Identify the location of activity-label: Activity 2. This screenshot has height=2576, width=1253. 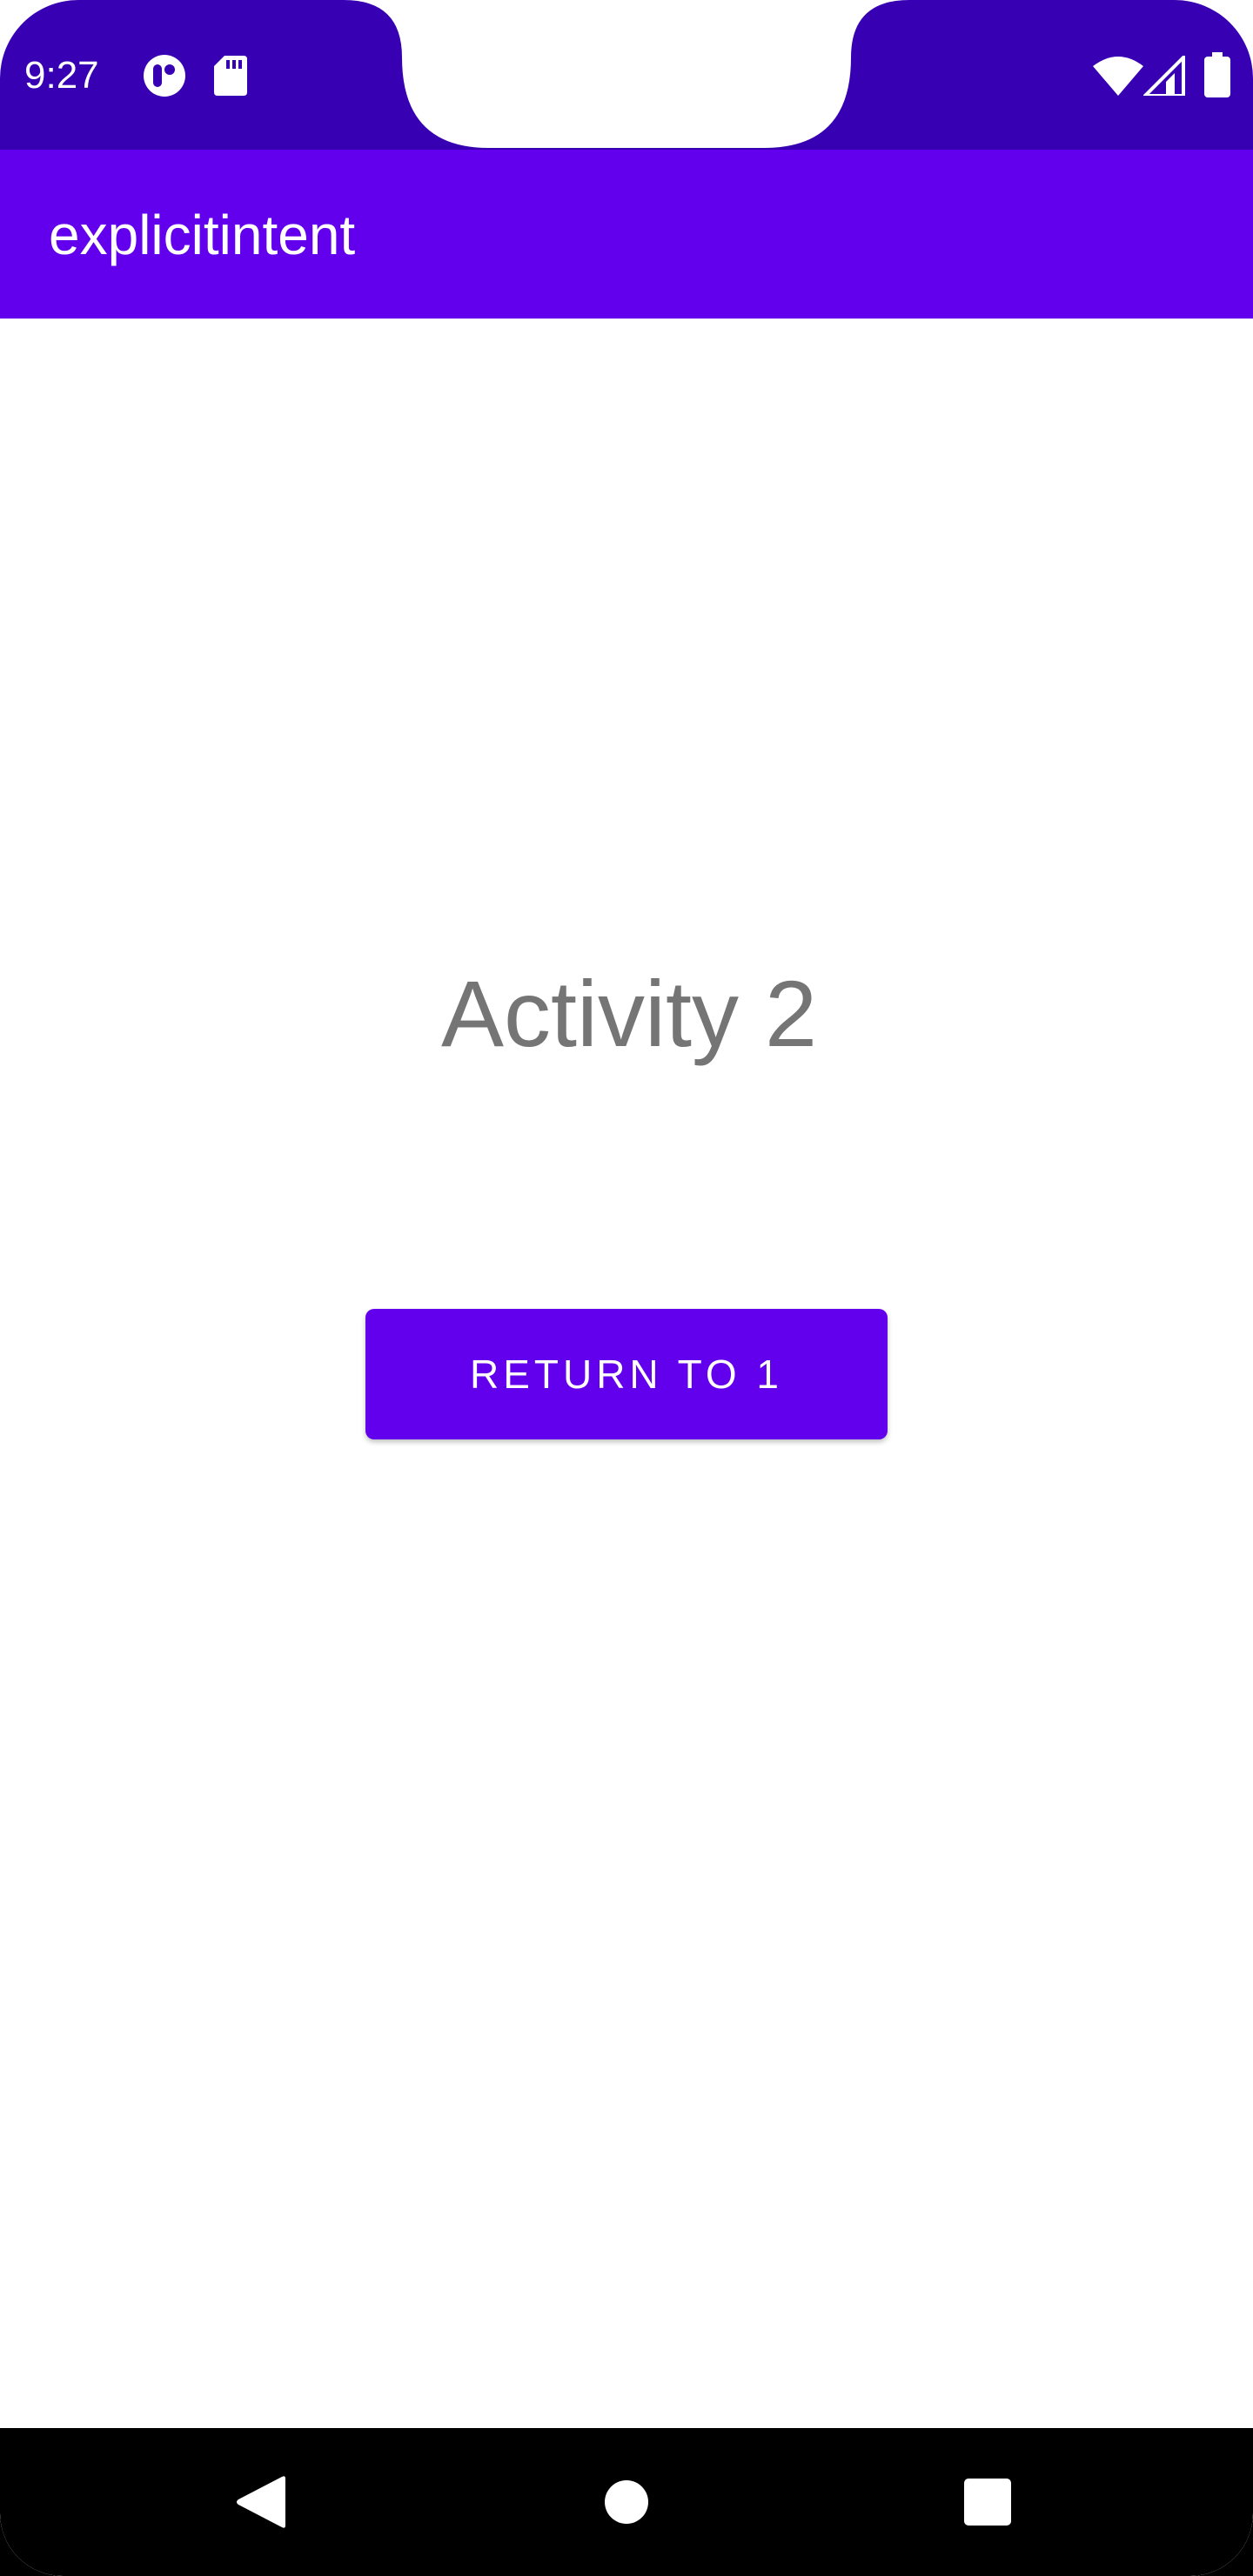
(629, 1014).